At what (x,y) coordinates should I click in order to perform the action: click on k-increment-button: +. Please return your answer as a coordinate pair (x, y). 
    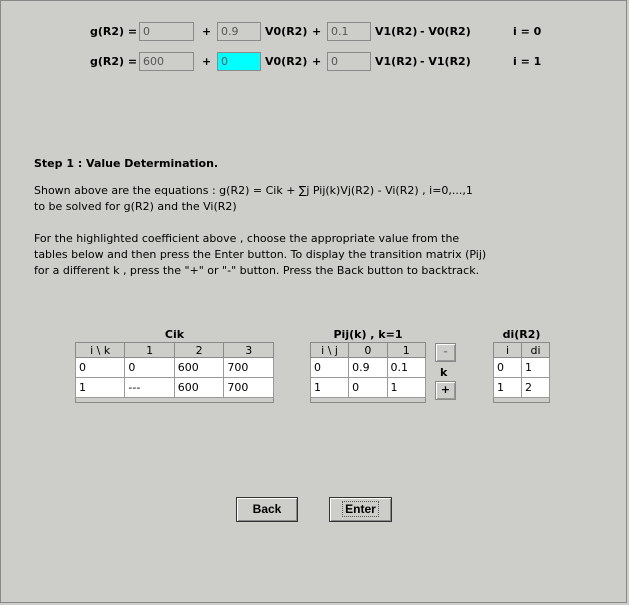
    Looking at the image, I should click on (445, 390).